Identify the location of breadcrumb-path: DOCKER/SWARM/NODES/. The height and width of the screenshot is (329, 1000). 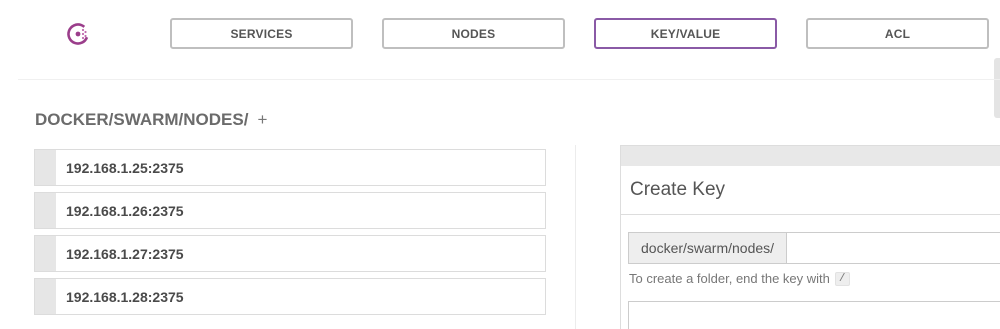
(141, 120).